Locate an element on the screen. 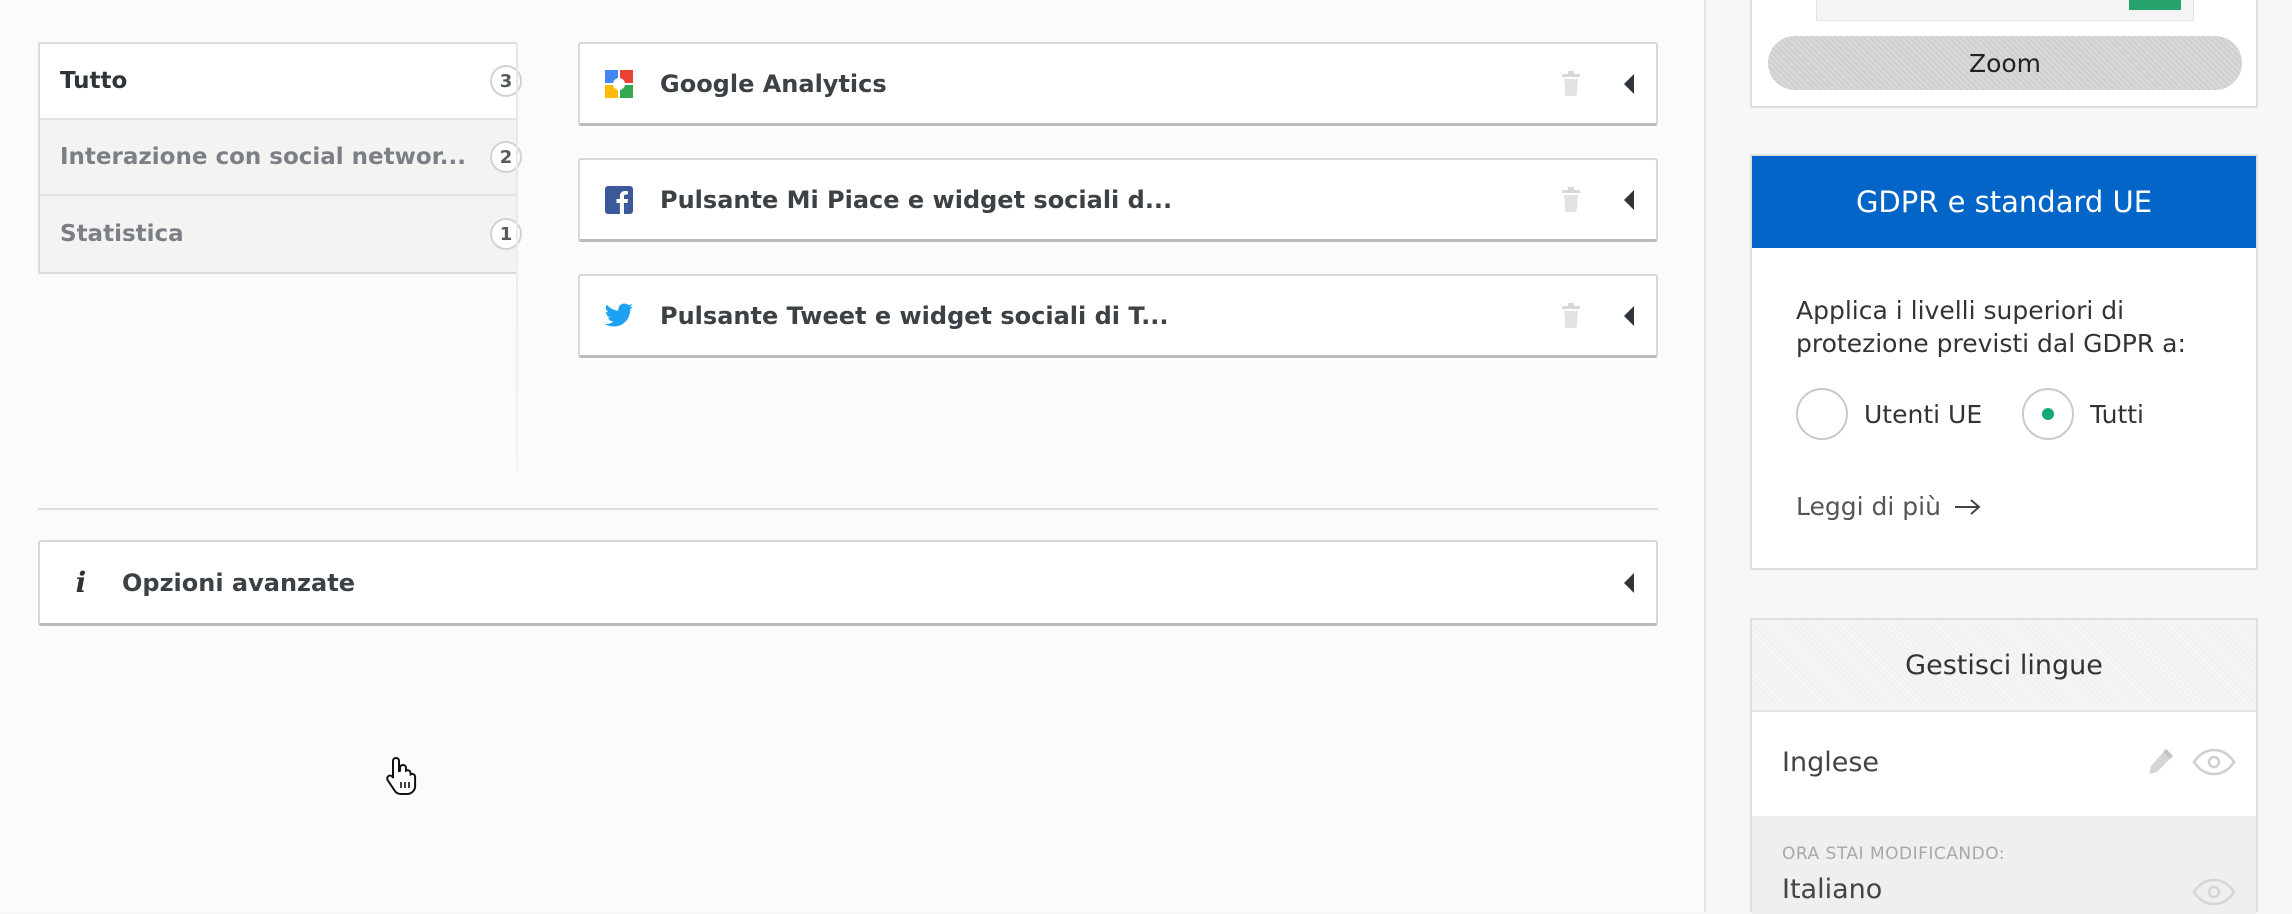 The width and height of the screenshot is (2292, 914). language-row: Inglese is located at coordinates (2004, 762).